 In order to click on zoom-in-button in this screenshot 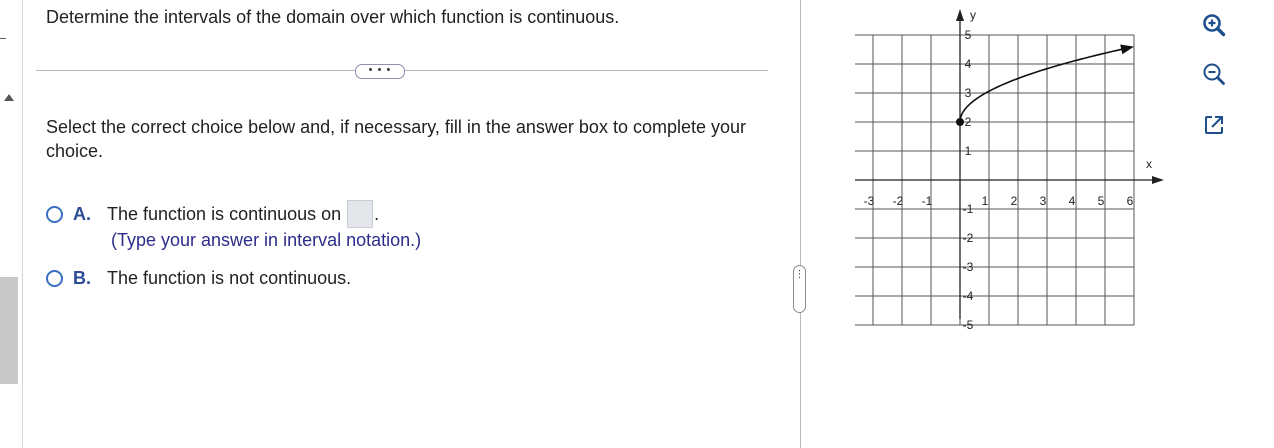, I will do `click(1214, 25)`.